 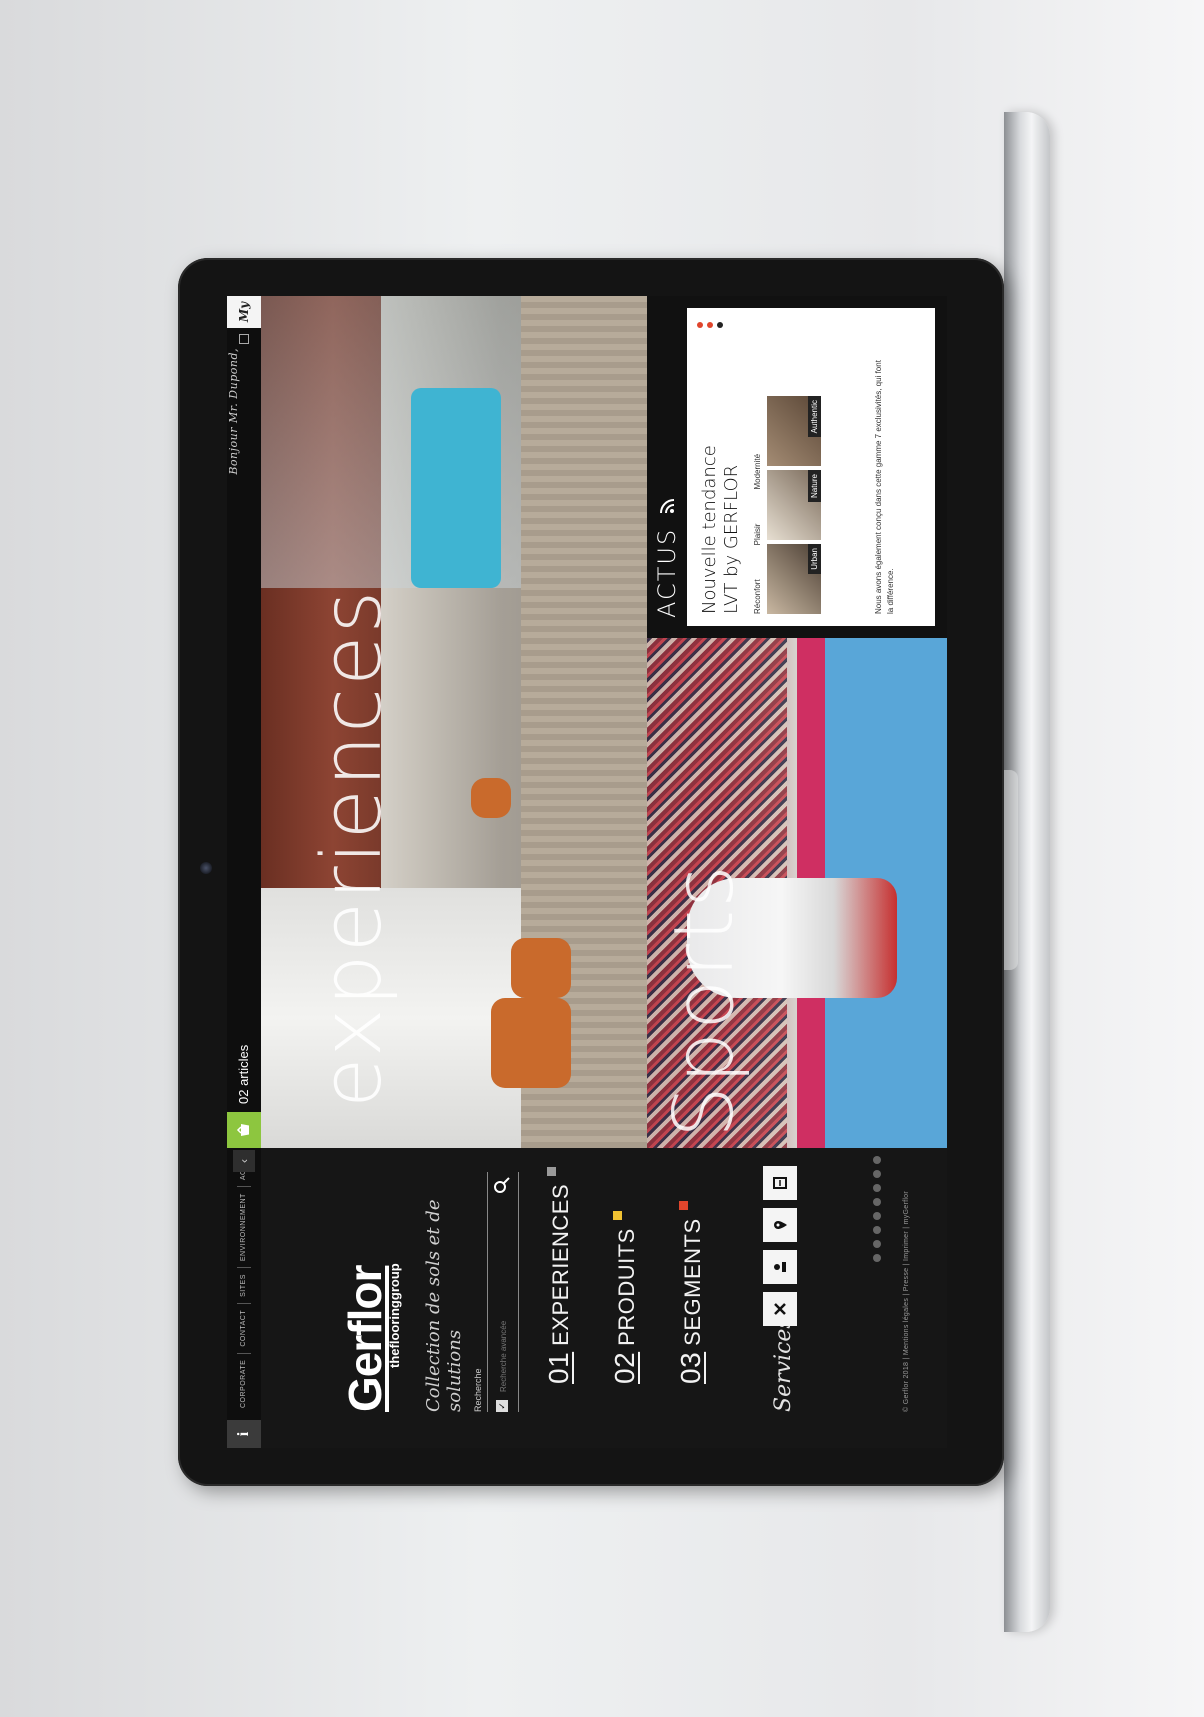 I want to click on label-plaisir: Plaisir, so click(x=757, y=534).